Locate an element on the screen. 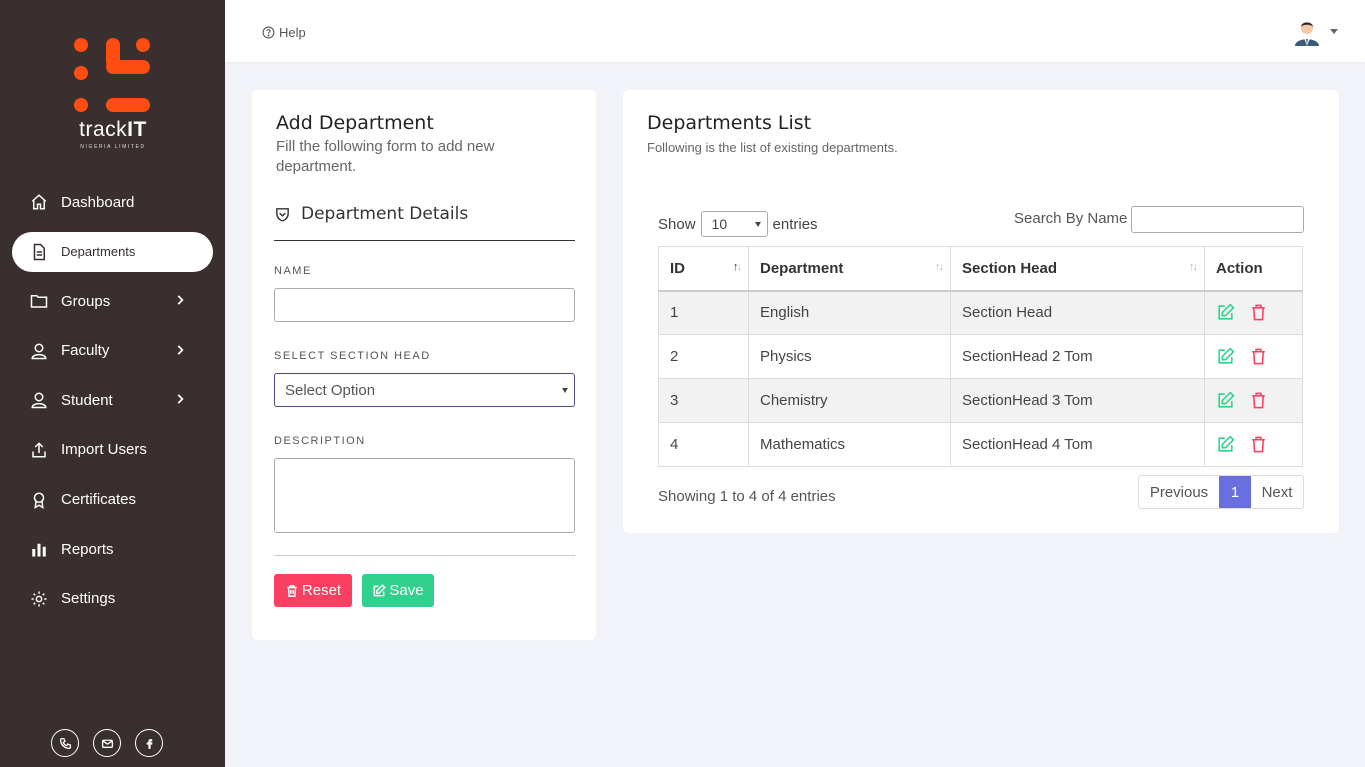  brand-logo: trackIT NIGERIA LIMITED is located at coordinates (113, 96).